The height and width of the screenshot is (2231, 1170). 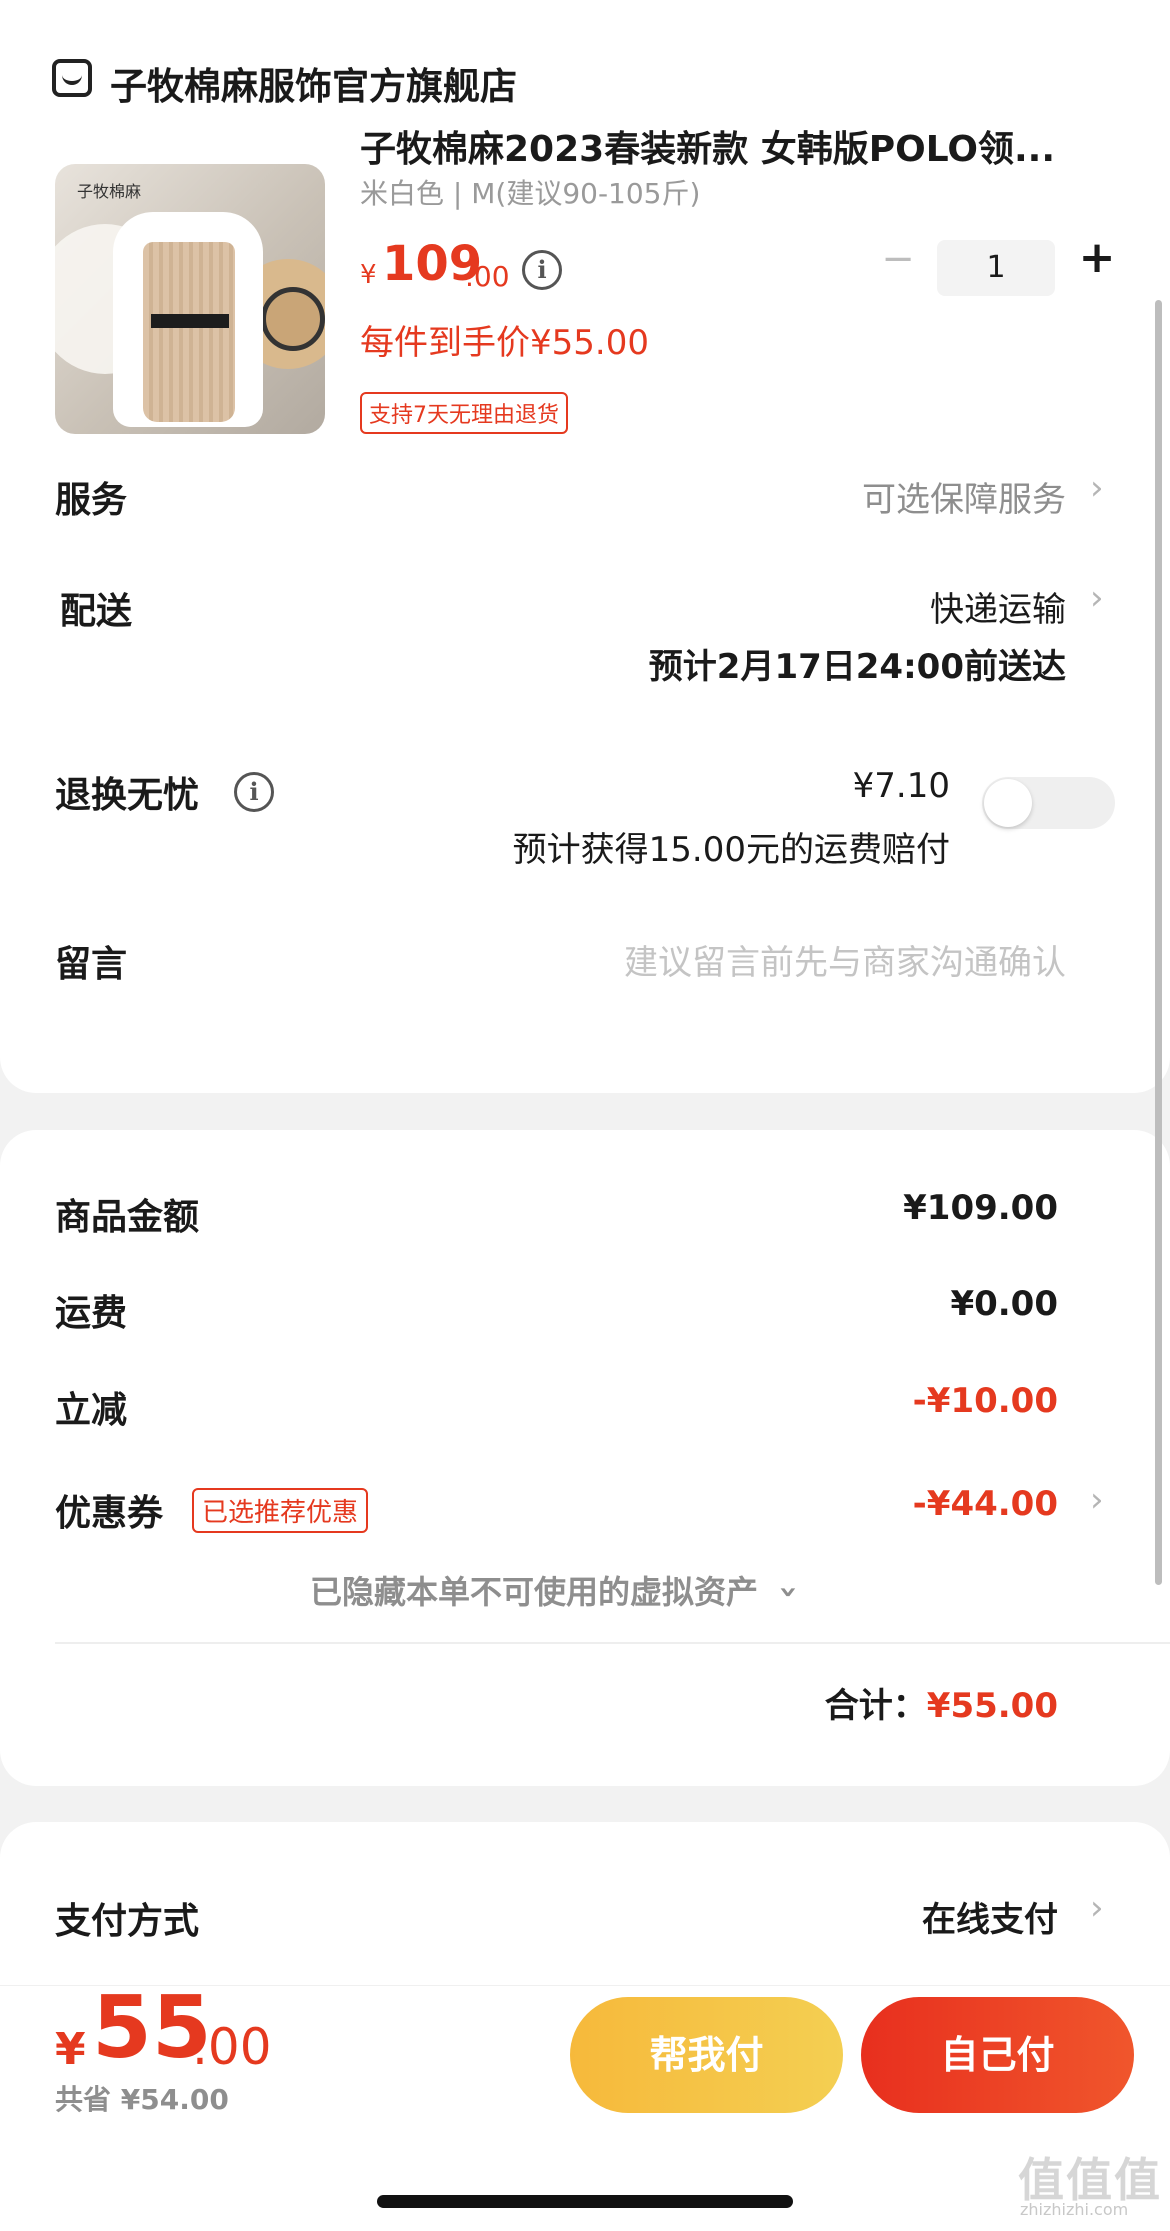 I want to click on payment-chevron-icon: ›, so click(x=1097, y=1908).